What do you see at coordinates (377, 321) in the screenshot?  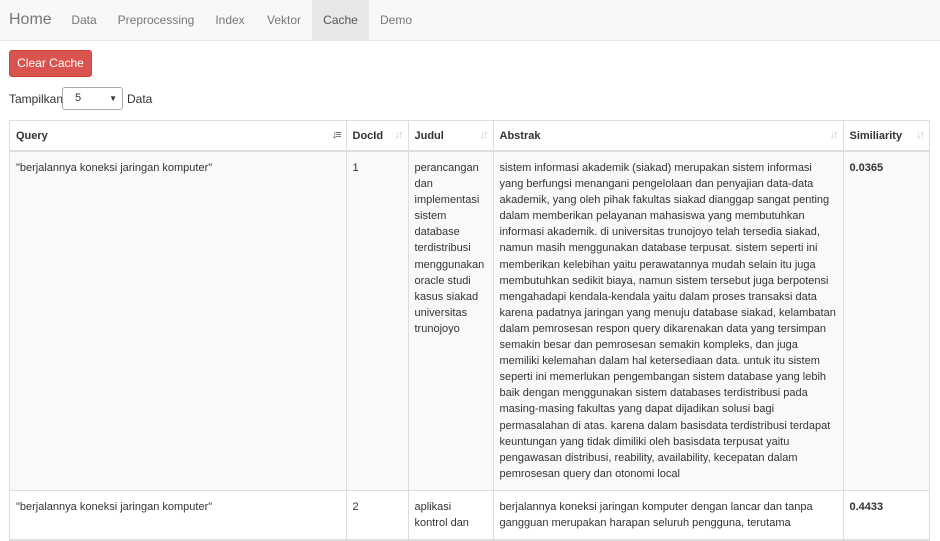 I see `cell-docid: 1` at bounding box center [377, 321].